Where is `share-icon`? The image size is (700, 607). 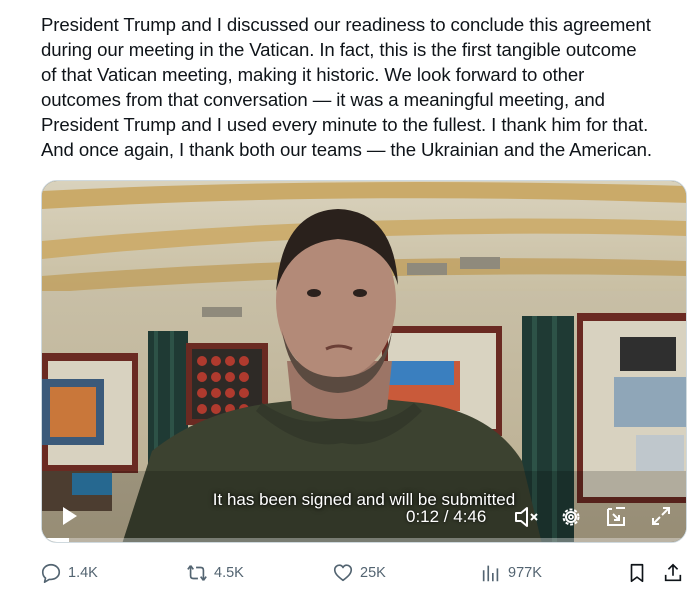
share-icon is located at coordinates (673, 572).